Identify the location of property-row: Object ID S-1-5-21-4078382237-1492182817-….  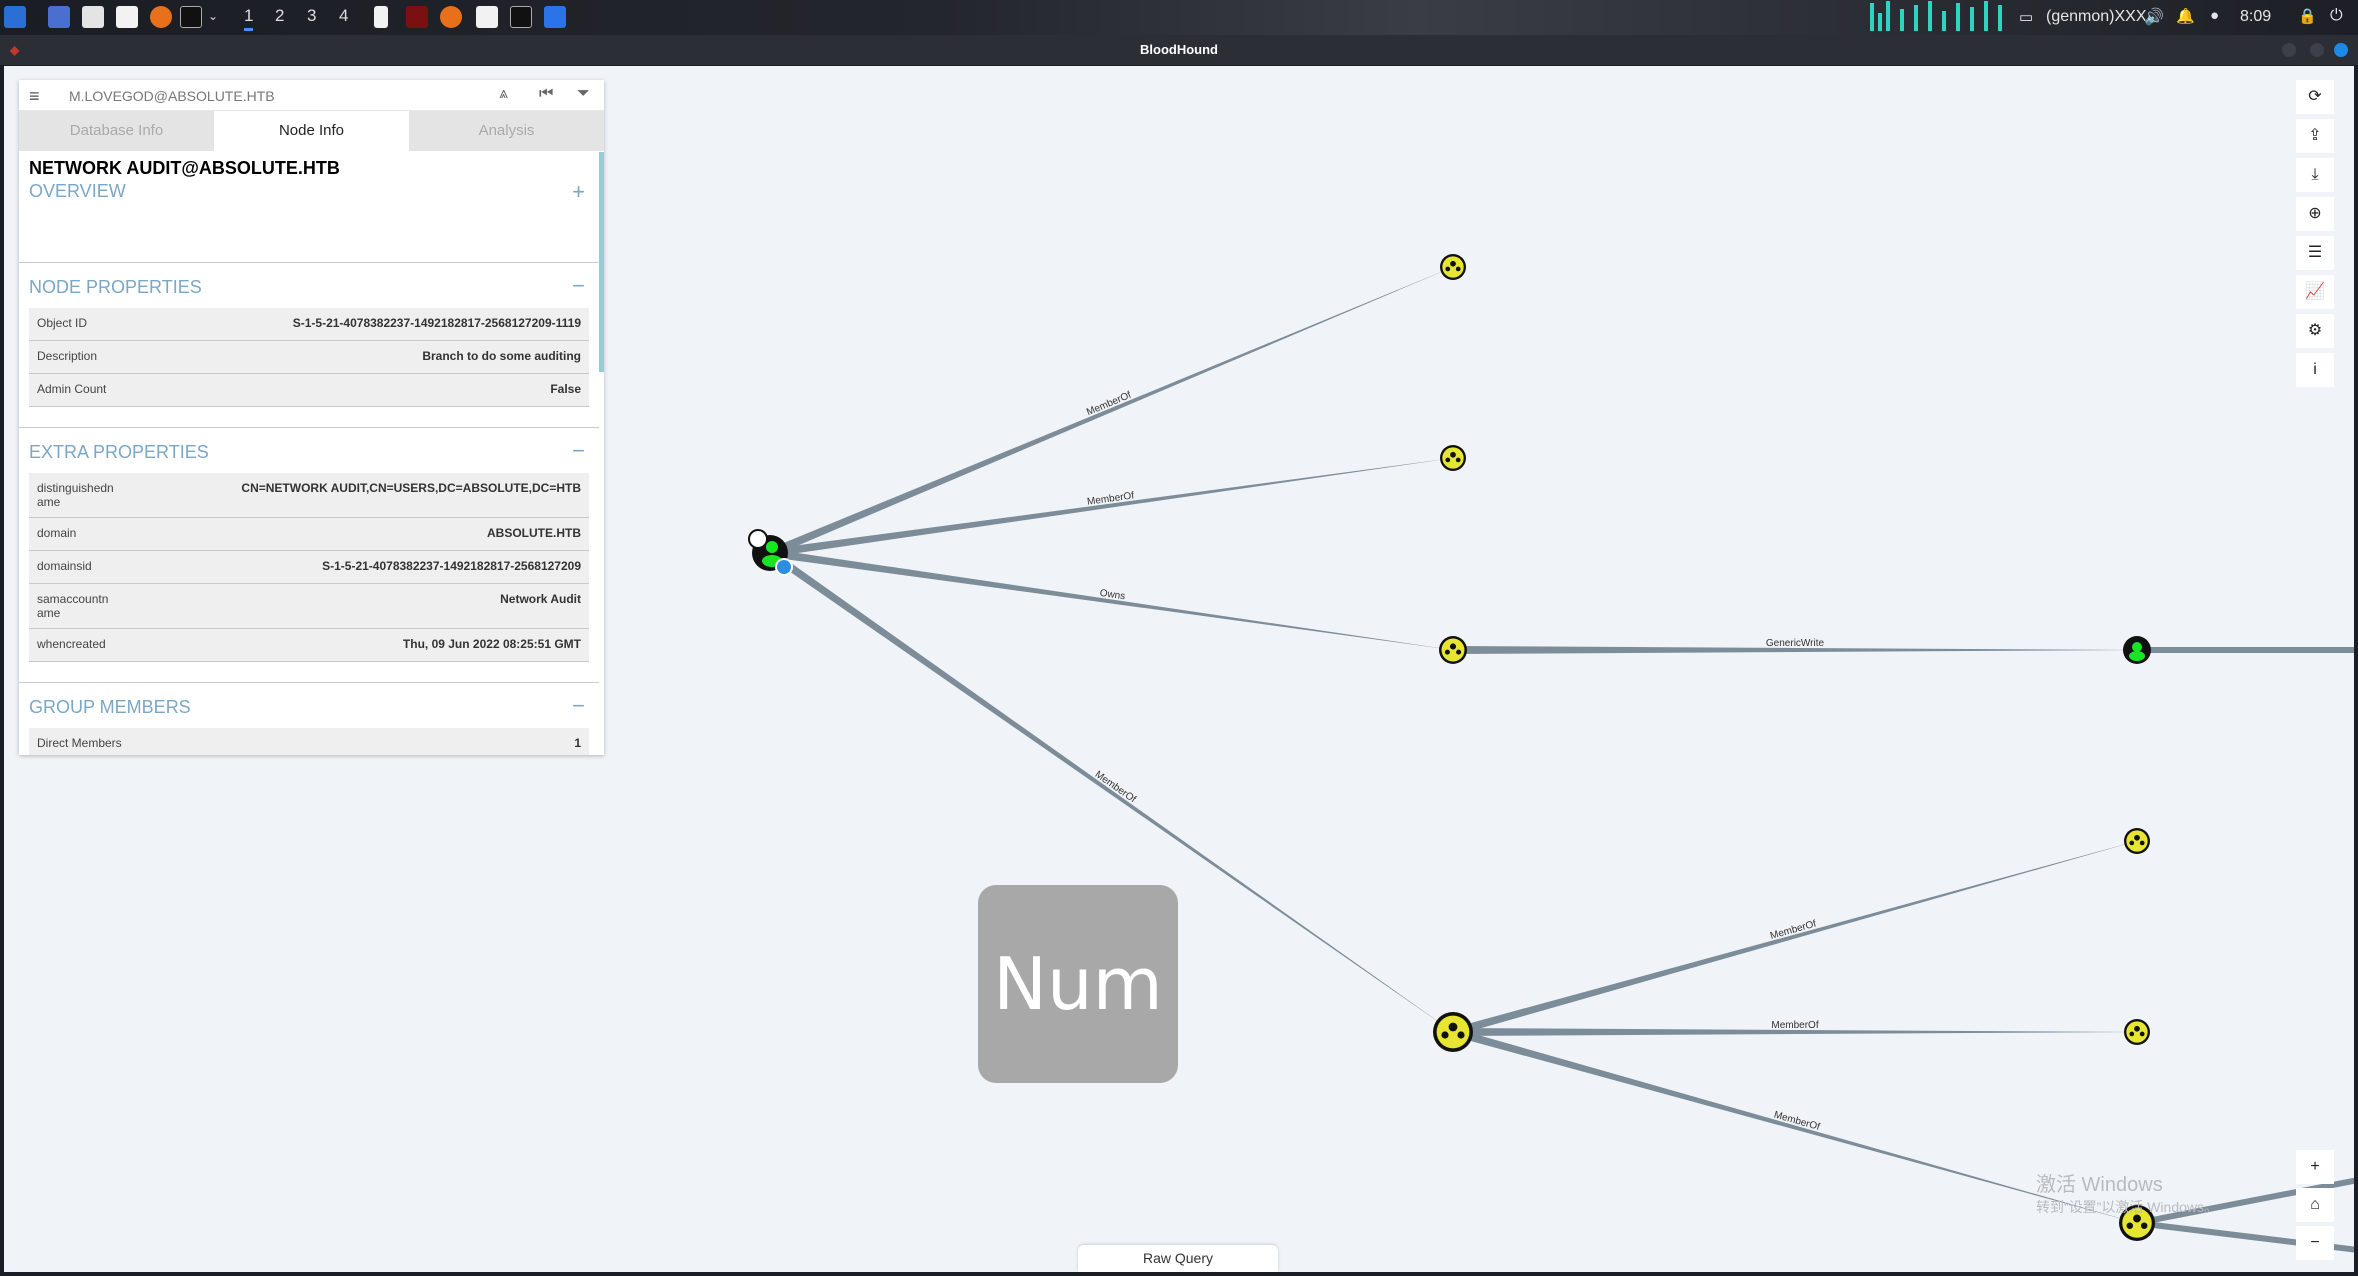
(309, 324).